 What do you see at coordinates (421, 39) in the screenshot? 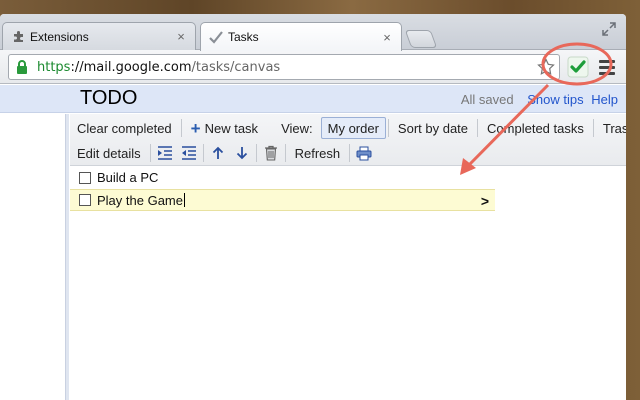
I see `new-tab-button` at bounding box center [421, 39].